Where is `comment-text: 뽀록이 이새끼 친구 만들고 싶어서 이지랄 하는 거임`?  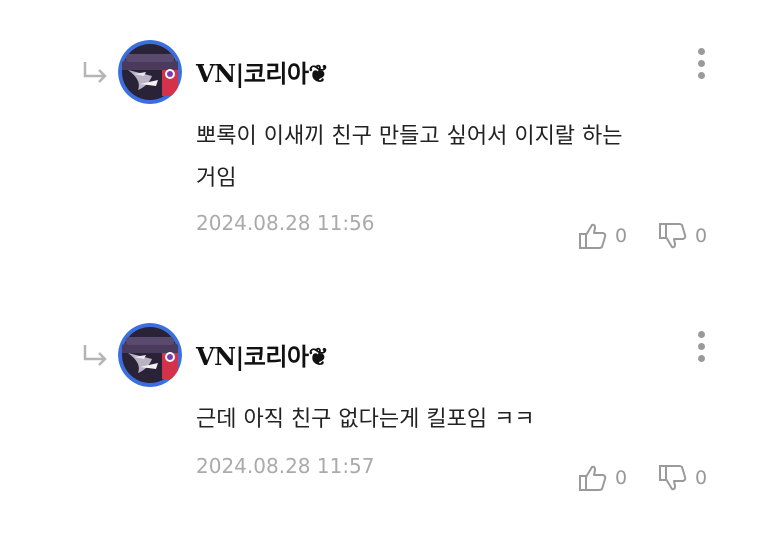 comment-text: 뽀록이 이새끼 친구 만들고 싶어서 이지랄 하는 거임 is located at coordinates (409, 157).